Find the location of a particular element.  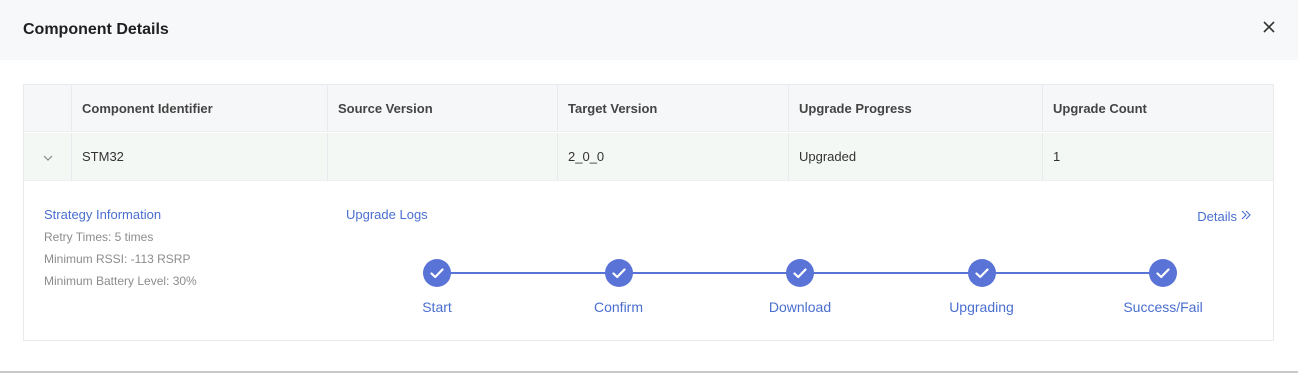

column-header-upgrade-count: Upgrade Count is located at coordinates (1100, 108).